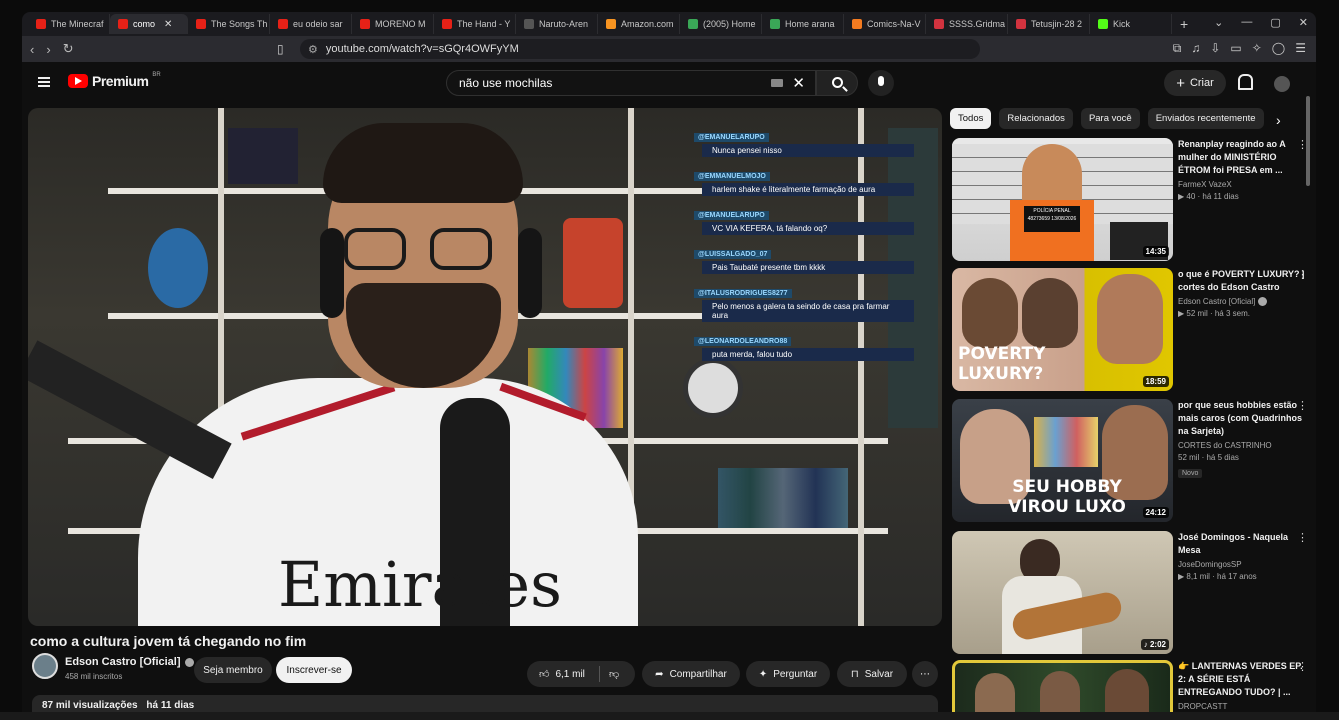  I want to click on thumbnail: POVERTY LUXURY? 18:59, so click(1062, 329).